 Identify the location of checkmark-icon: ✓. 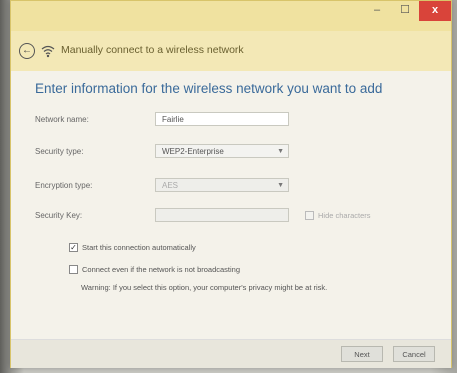
(73, 247).